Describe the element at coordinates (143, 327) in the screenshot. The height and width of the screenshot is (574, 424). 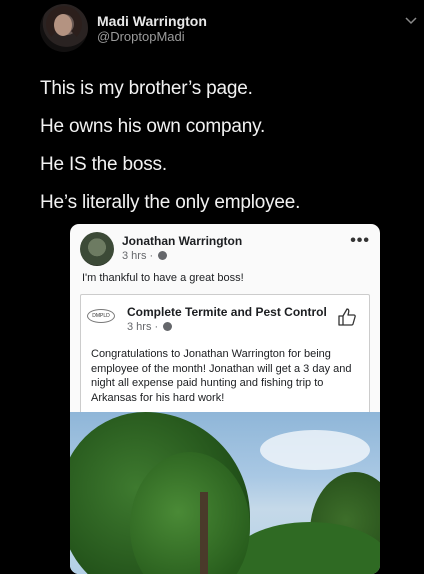
I see `shared-time-text: 3 hrs ·` at that location.